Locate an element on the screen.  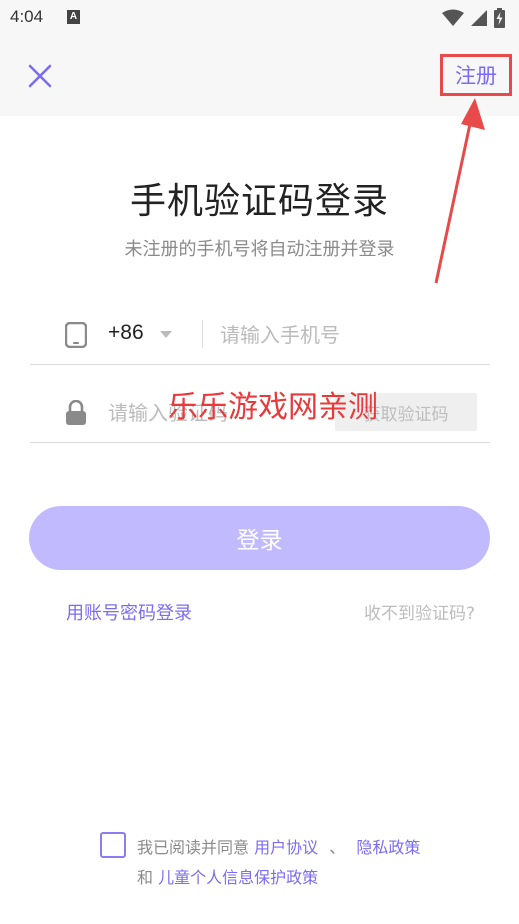
code-input is located at coordinates (223, 413).